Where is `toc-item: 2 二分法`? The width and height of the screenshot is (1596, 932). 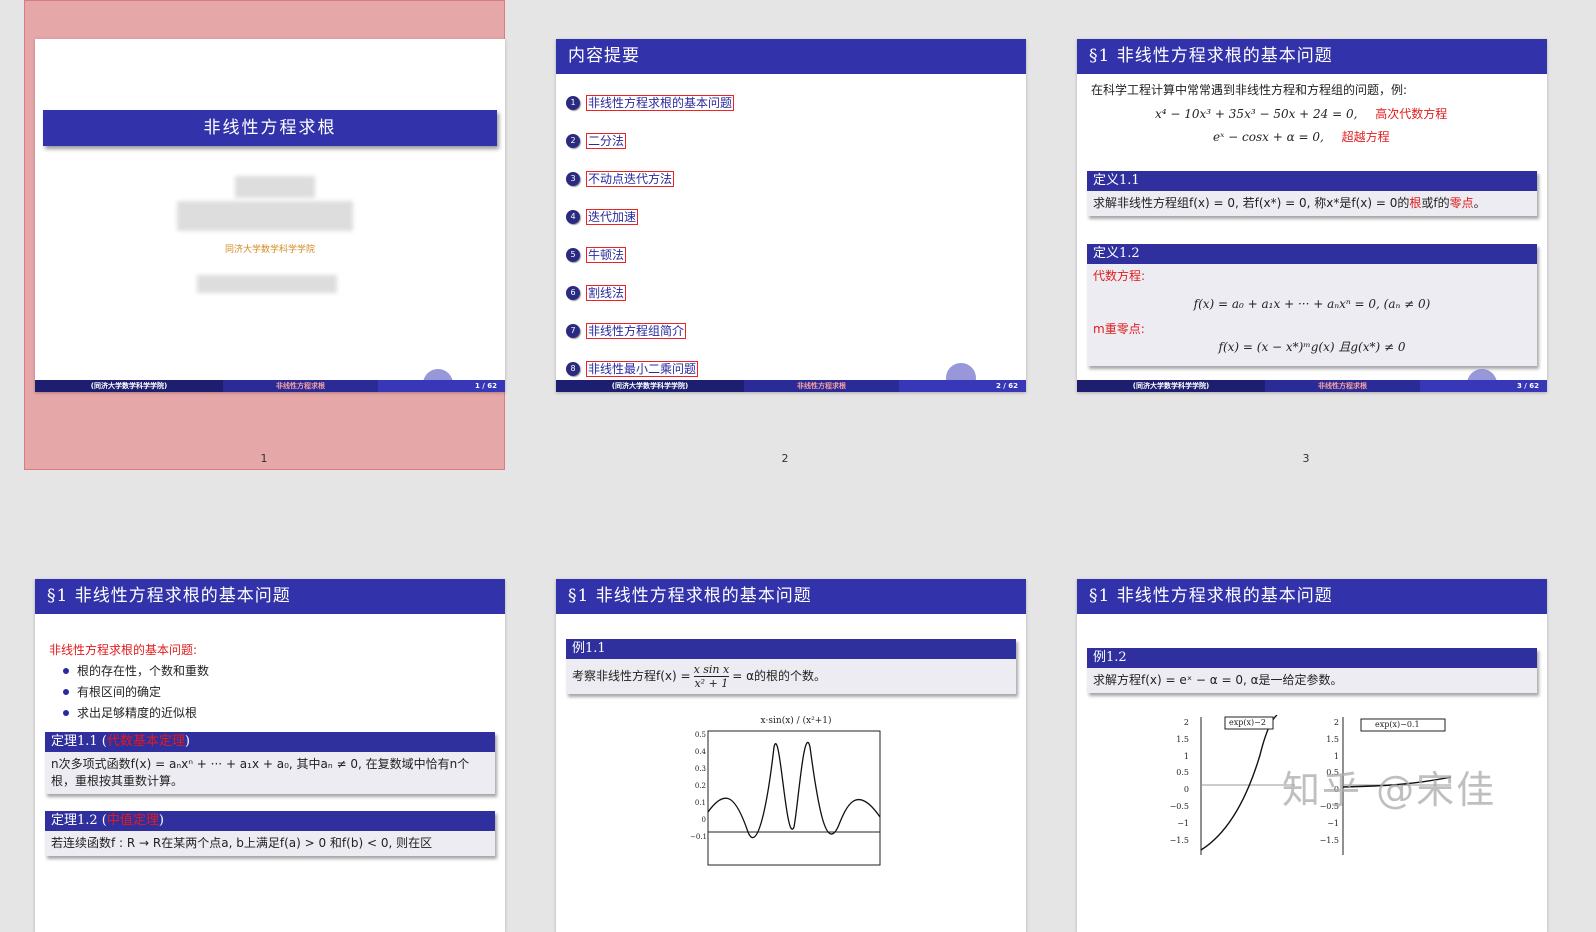 toc-item: 2 二分法 is located at coordinates (596, 141).